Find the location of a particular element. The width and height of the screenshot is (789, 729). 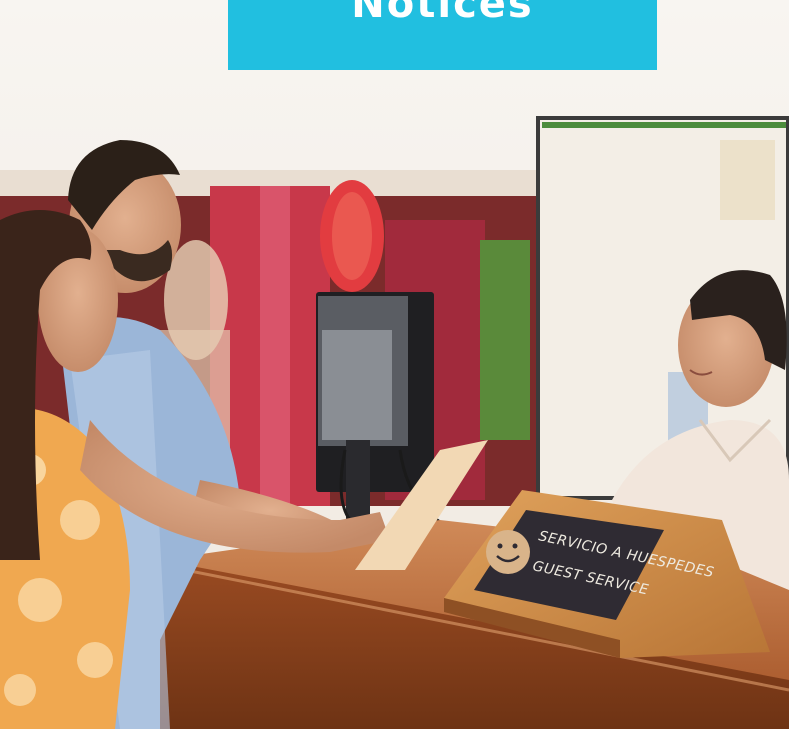

banner-title: Notices is located at coordinates (442, 13).